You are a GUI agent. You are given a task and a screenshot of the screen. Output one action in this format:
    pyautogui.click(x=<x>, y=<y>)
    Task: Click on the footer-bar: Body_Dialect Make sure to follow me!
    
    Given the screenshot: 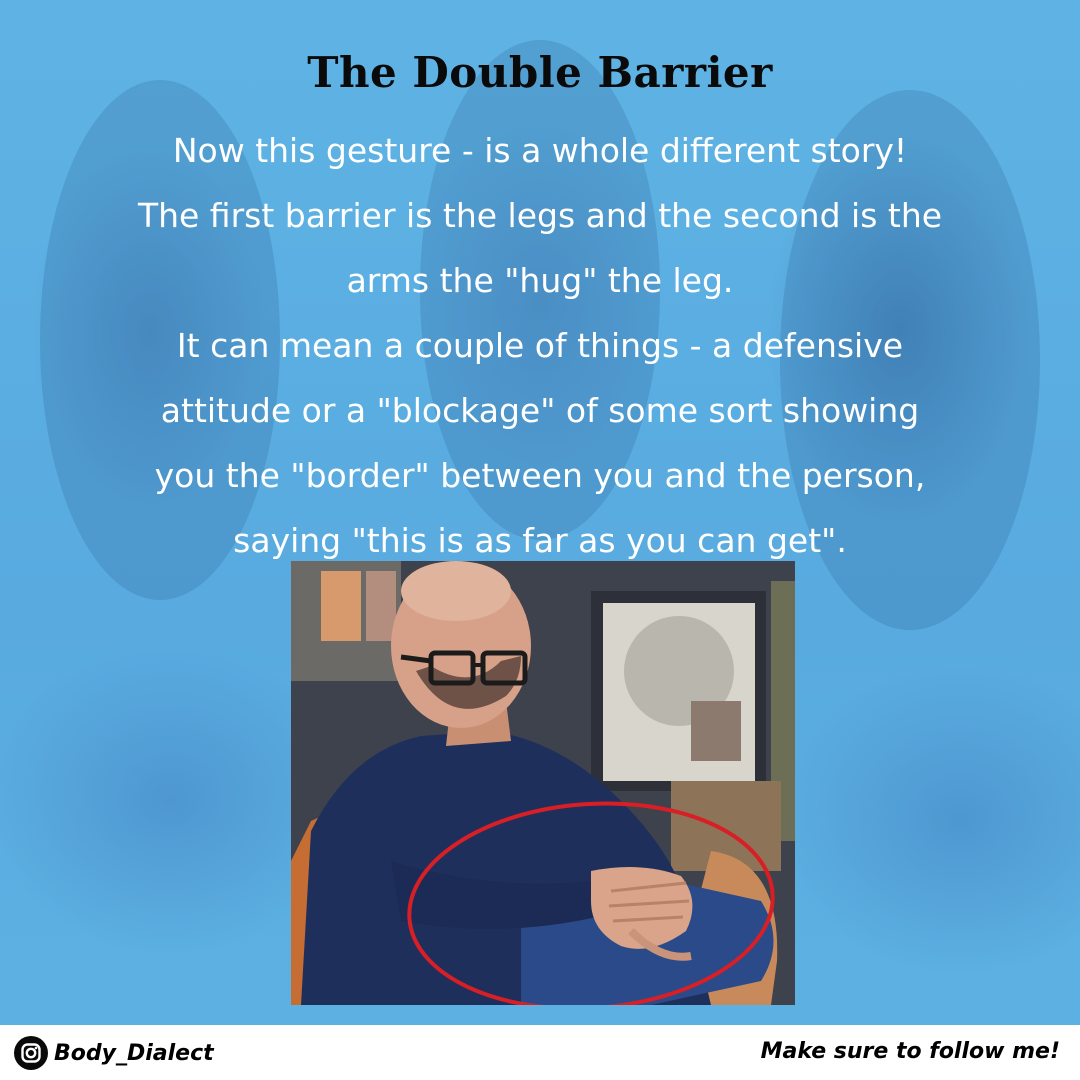 What is the action you would take?
    pyautogui.click(x=540, y=1052)
    